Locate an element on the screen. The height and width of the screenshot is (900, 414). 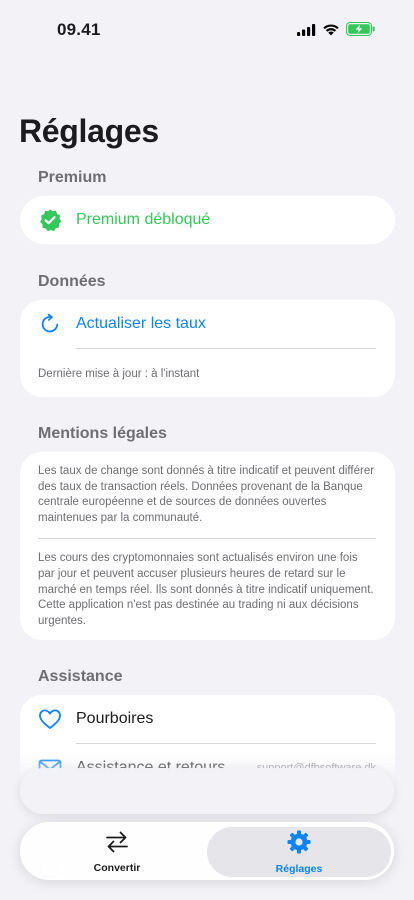
battery-charging-icon is located at coordinates (361, 31).